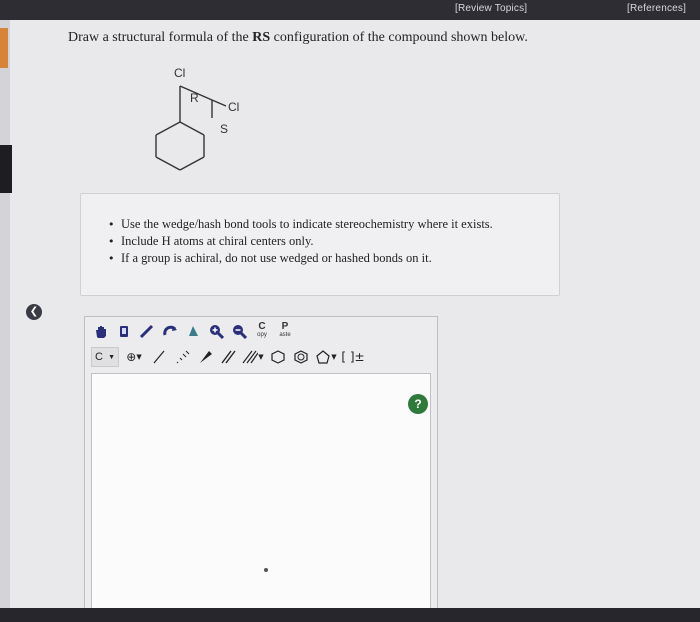 This screenshot has height=622, width=700. I want to click on bottom-bar, so click(350, 615).